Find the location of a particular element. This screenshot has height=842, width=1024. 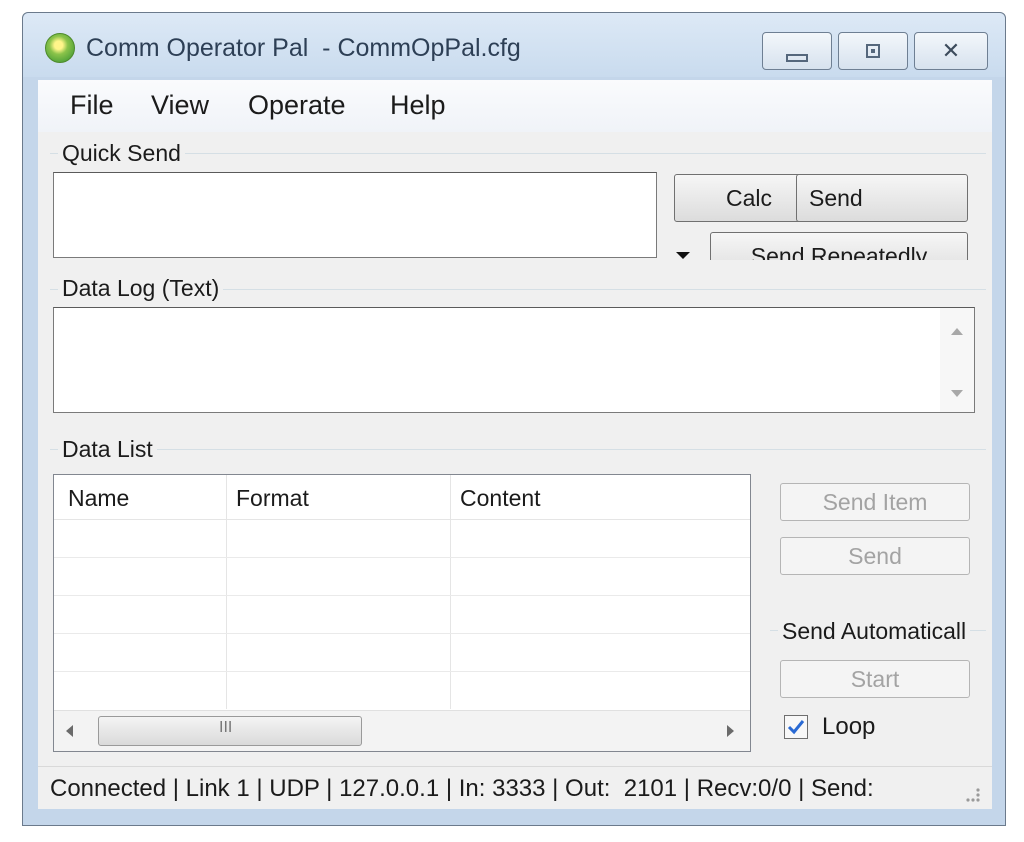

send-item-button: Send Item is located at coordinates (875, 502).